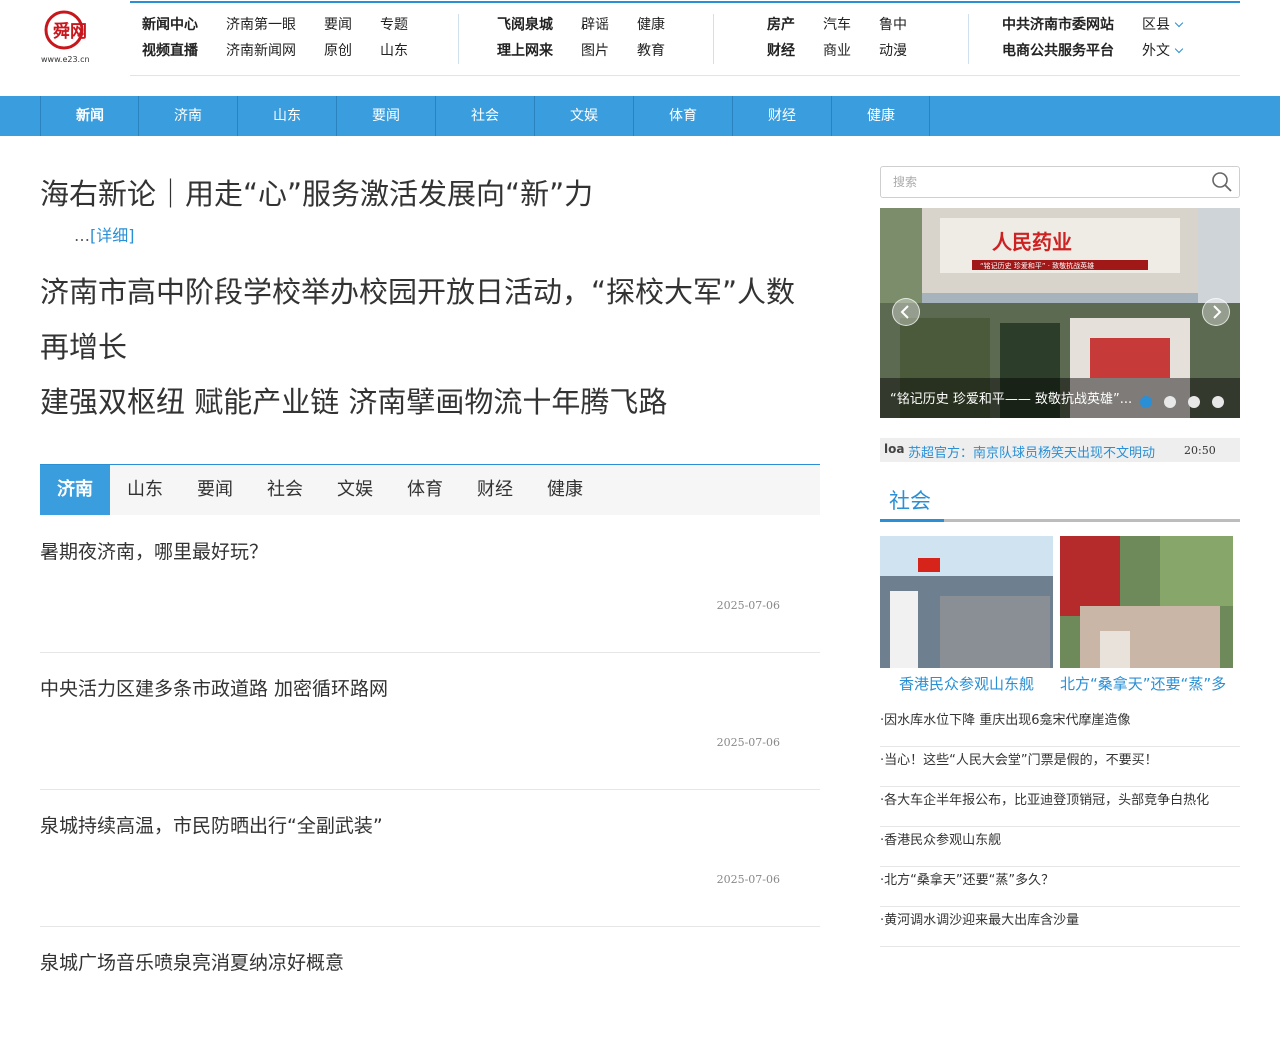  Describe the element at coordinates (1060, 846) in the screenshot. I see `list-item: ·香港民众参观山东舰` at that location.